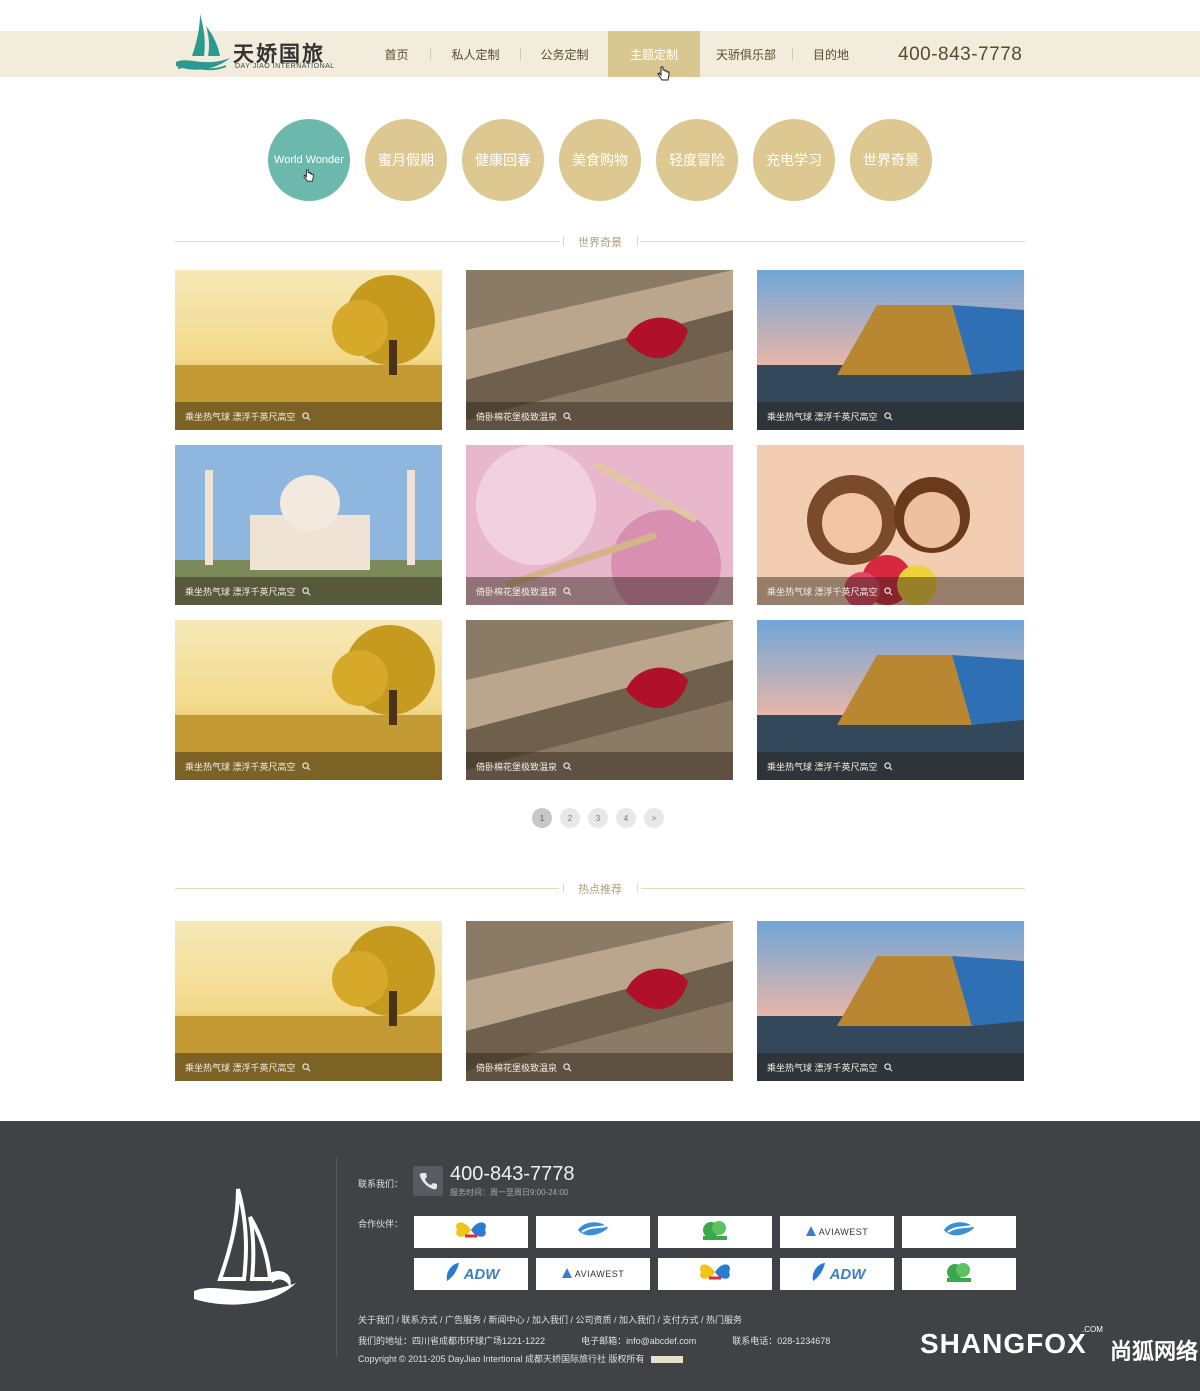 The width and height of the screenshot is (1200, 1391). I want to click on footer-phone: 400-843-7778, so click(512, 1174).